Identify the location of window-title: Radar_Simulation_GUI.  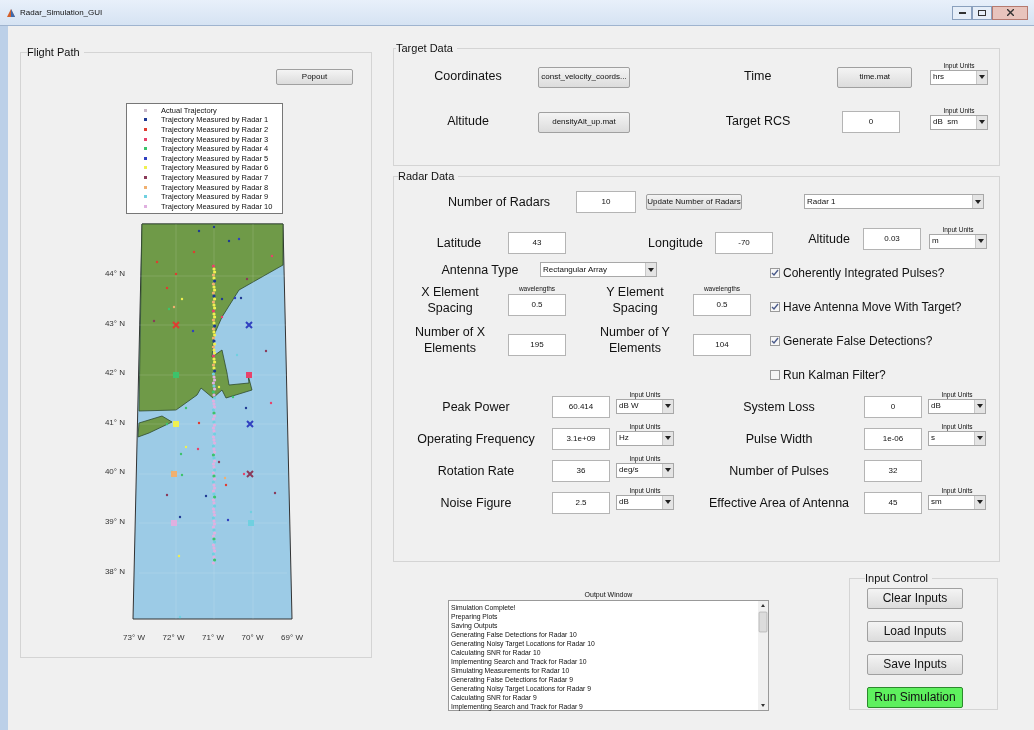
(61, 12).